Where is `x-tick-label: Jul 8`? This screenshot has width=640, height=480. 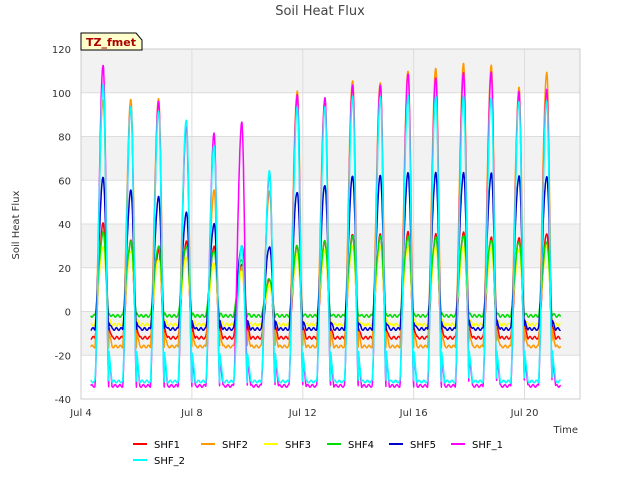 x-tick-label: Jul 8 is located at coordinates (191, 413).